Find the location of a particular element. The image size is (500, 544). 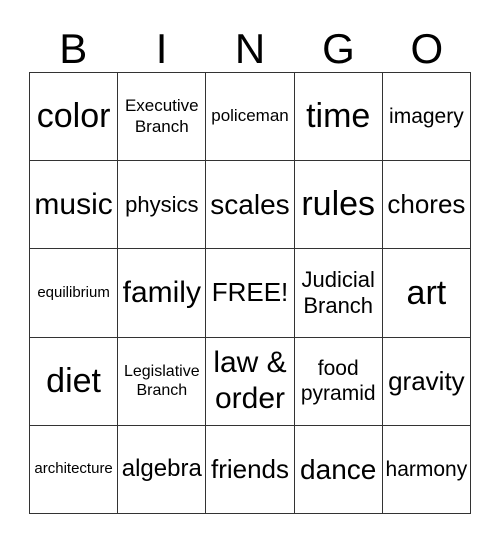

bingo-cell: Legislative Branch is located at coordinates (162, 381).